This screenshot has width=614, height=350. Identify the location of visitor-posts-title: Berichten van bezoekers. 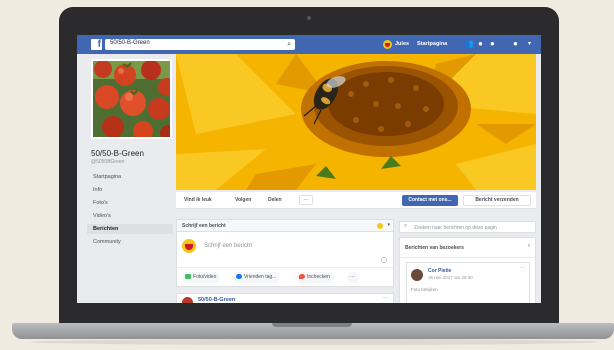
(434, 248).